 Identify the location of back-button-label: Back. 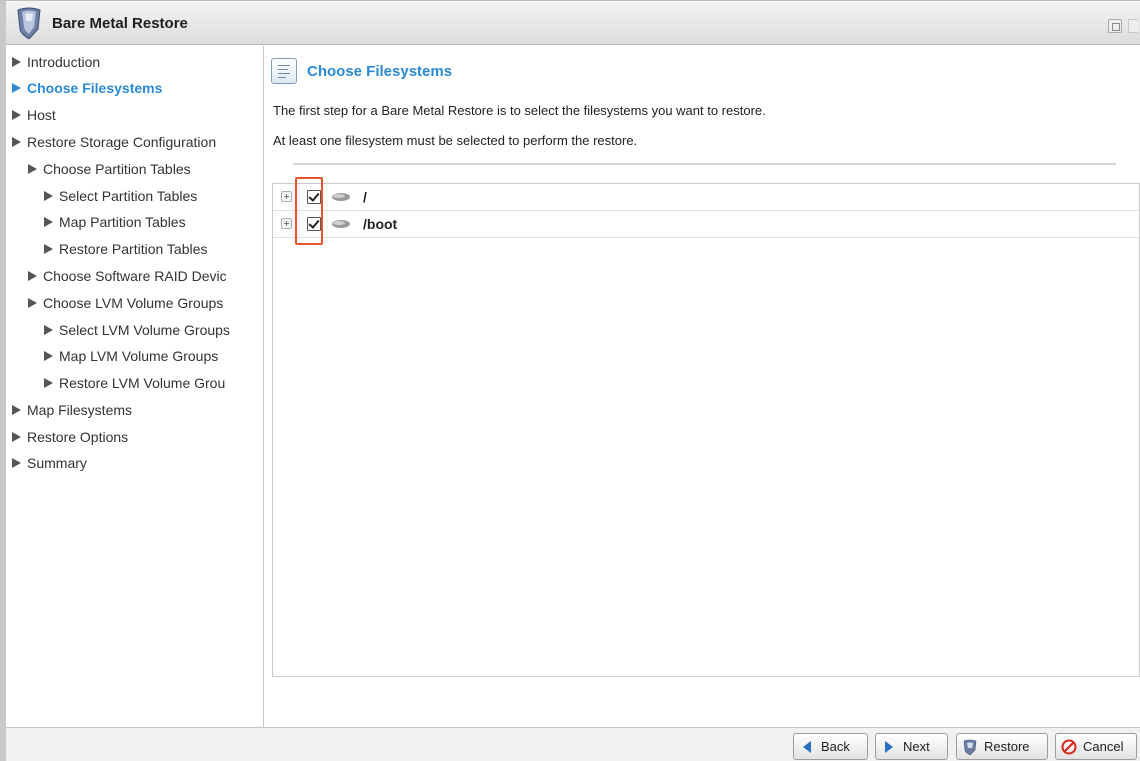
(835, 746).